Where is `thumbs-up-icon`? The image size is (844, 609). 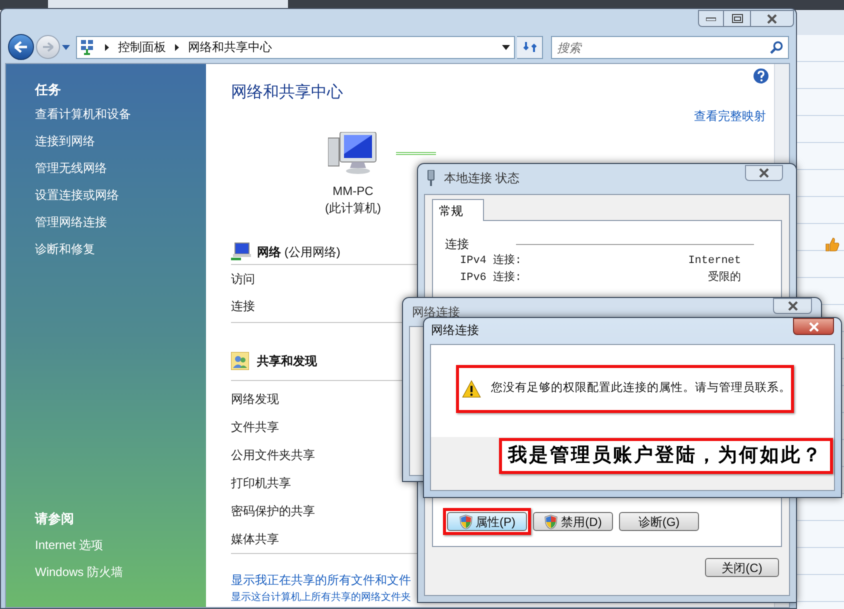
thumbs-up-icon is located at coordinates (832, 244).